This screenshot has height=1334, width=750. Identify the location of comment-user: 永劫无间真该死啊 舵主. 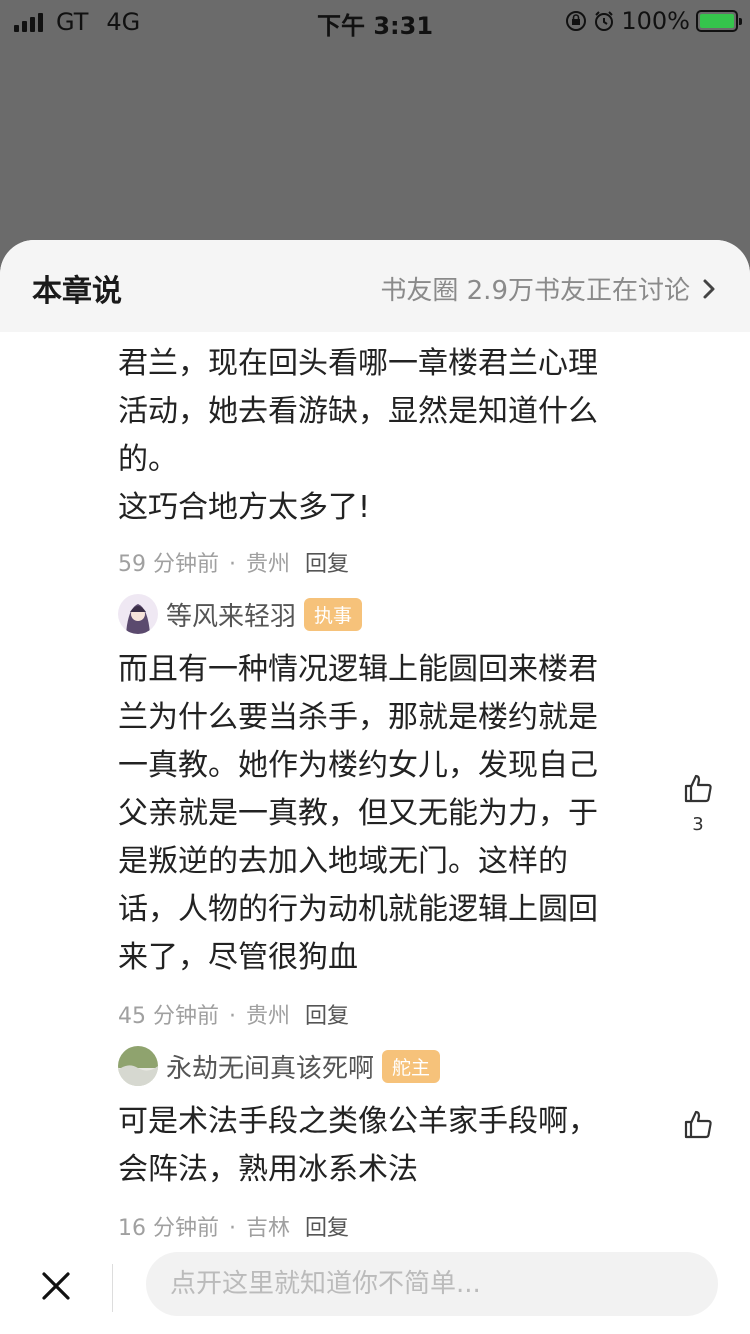
(279, 1066).